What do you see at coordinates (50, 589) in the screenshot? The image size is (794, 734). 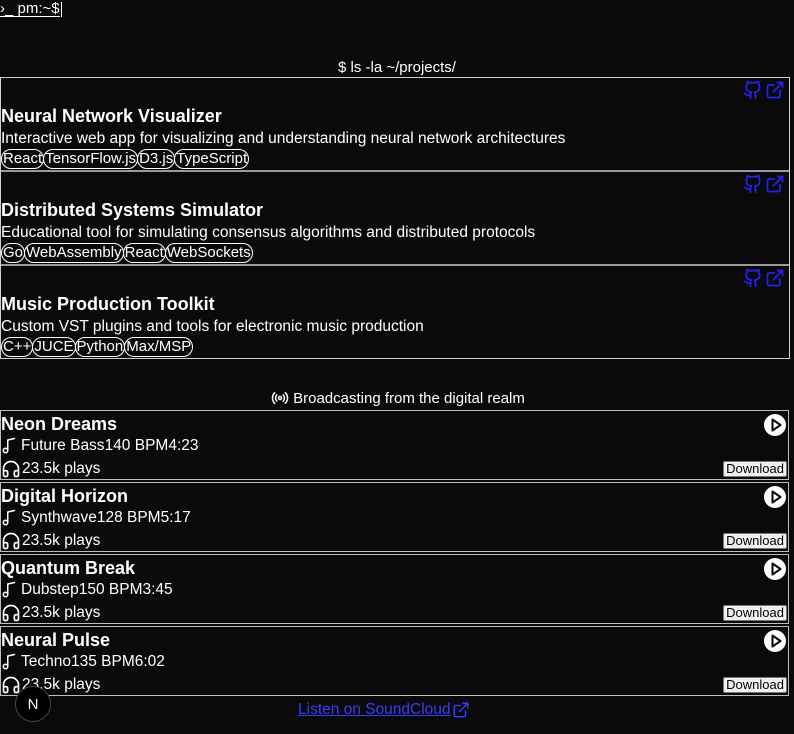 I see `track-genre: Dubstep` at bounding box center [50, 589].